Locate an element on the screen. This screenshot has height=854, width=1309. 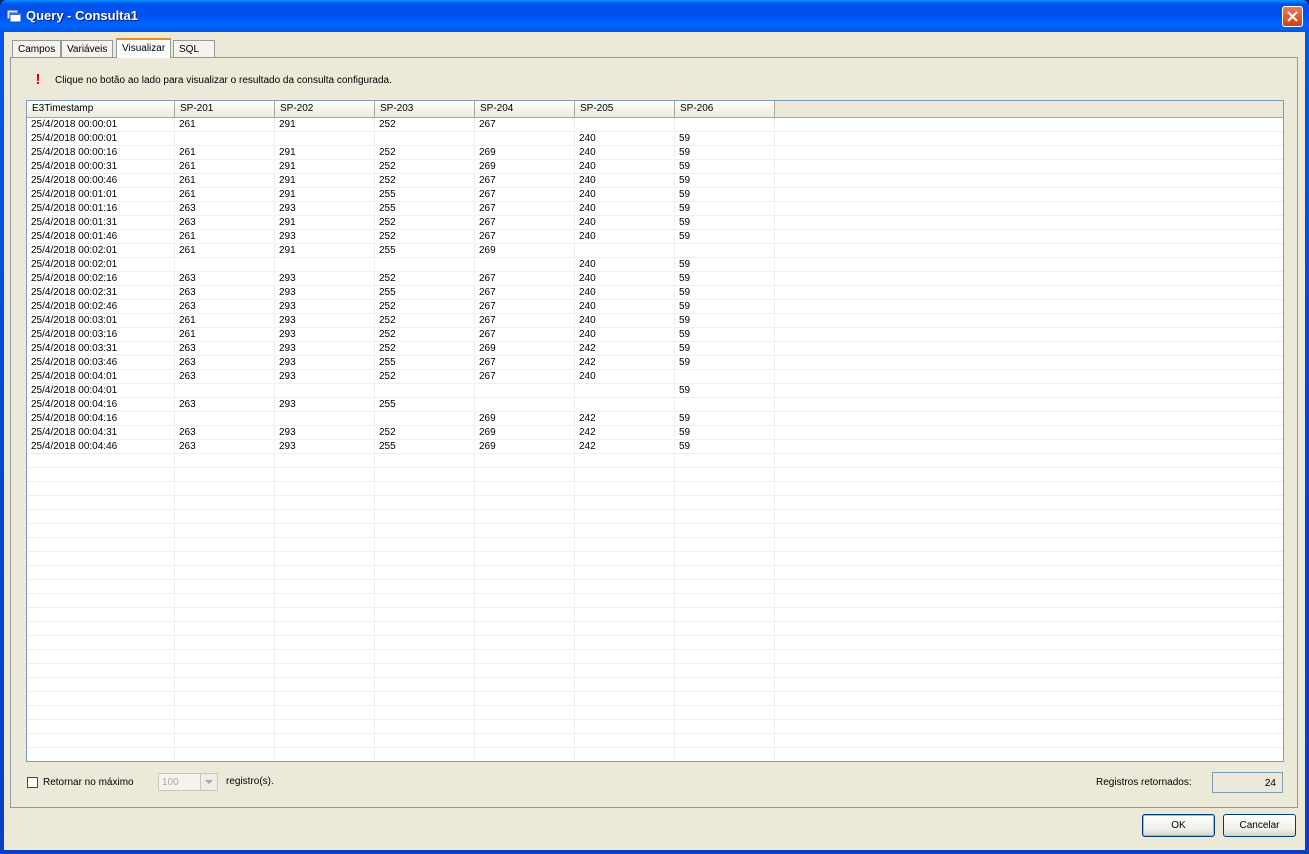
cancel-button: Cancelar is located at coordinates (1259, 825).